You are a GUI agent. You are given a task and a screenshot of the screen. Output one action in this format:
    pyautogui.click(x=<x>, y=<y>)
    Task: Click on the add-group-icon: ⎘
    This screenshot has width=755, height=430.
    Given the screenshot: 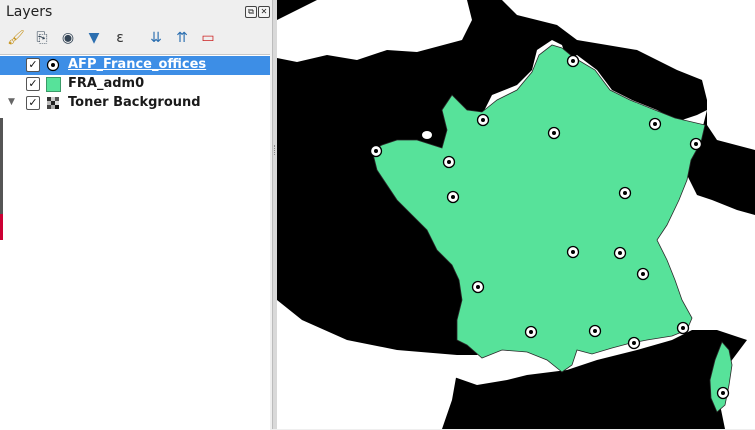 What is the action you would take?
    pyautogui.click(x=42, y=38)
    